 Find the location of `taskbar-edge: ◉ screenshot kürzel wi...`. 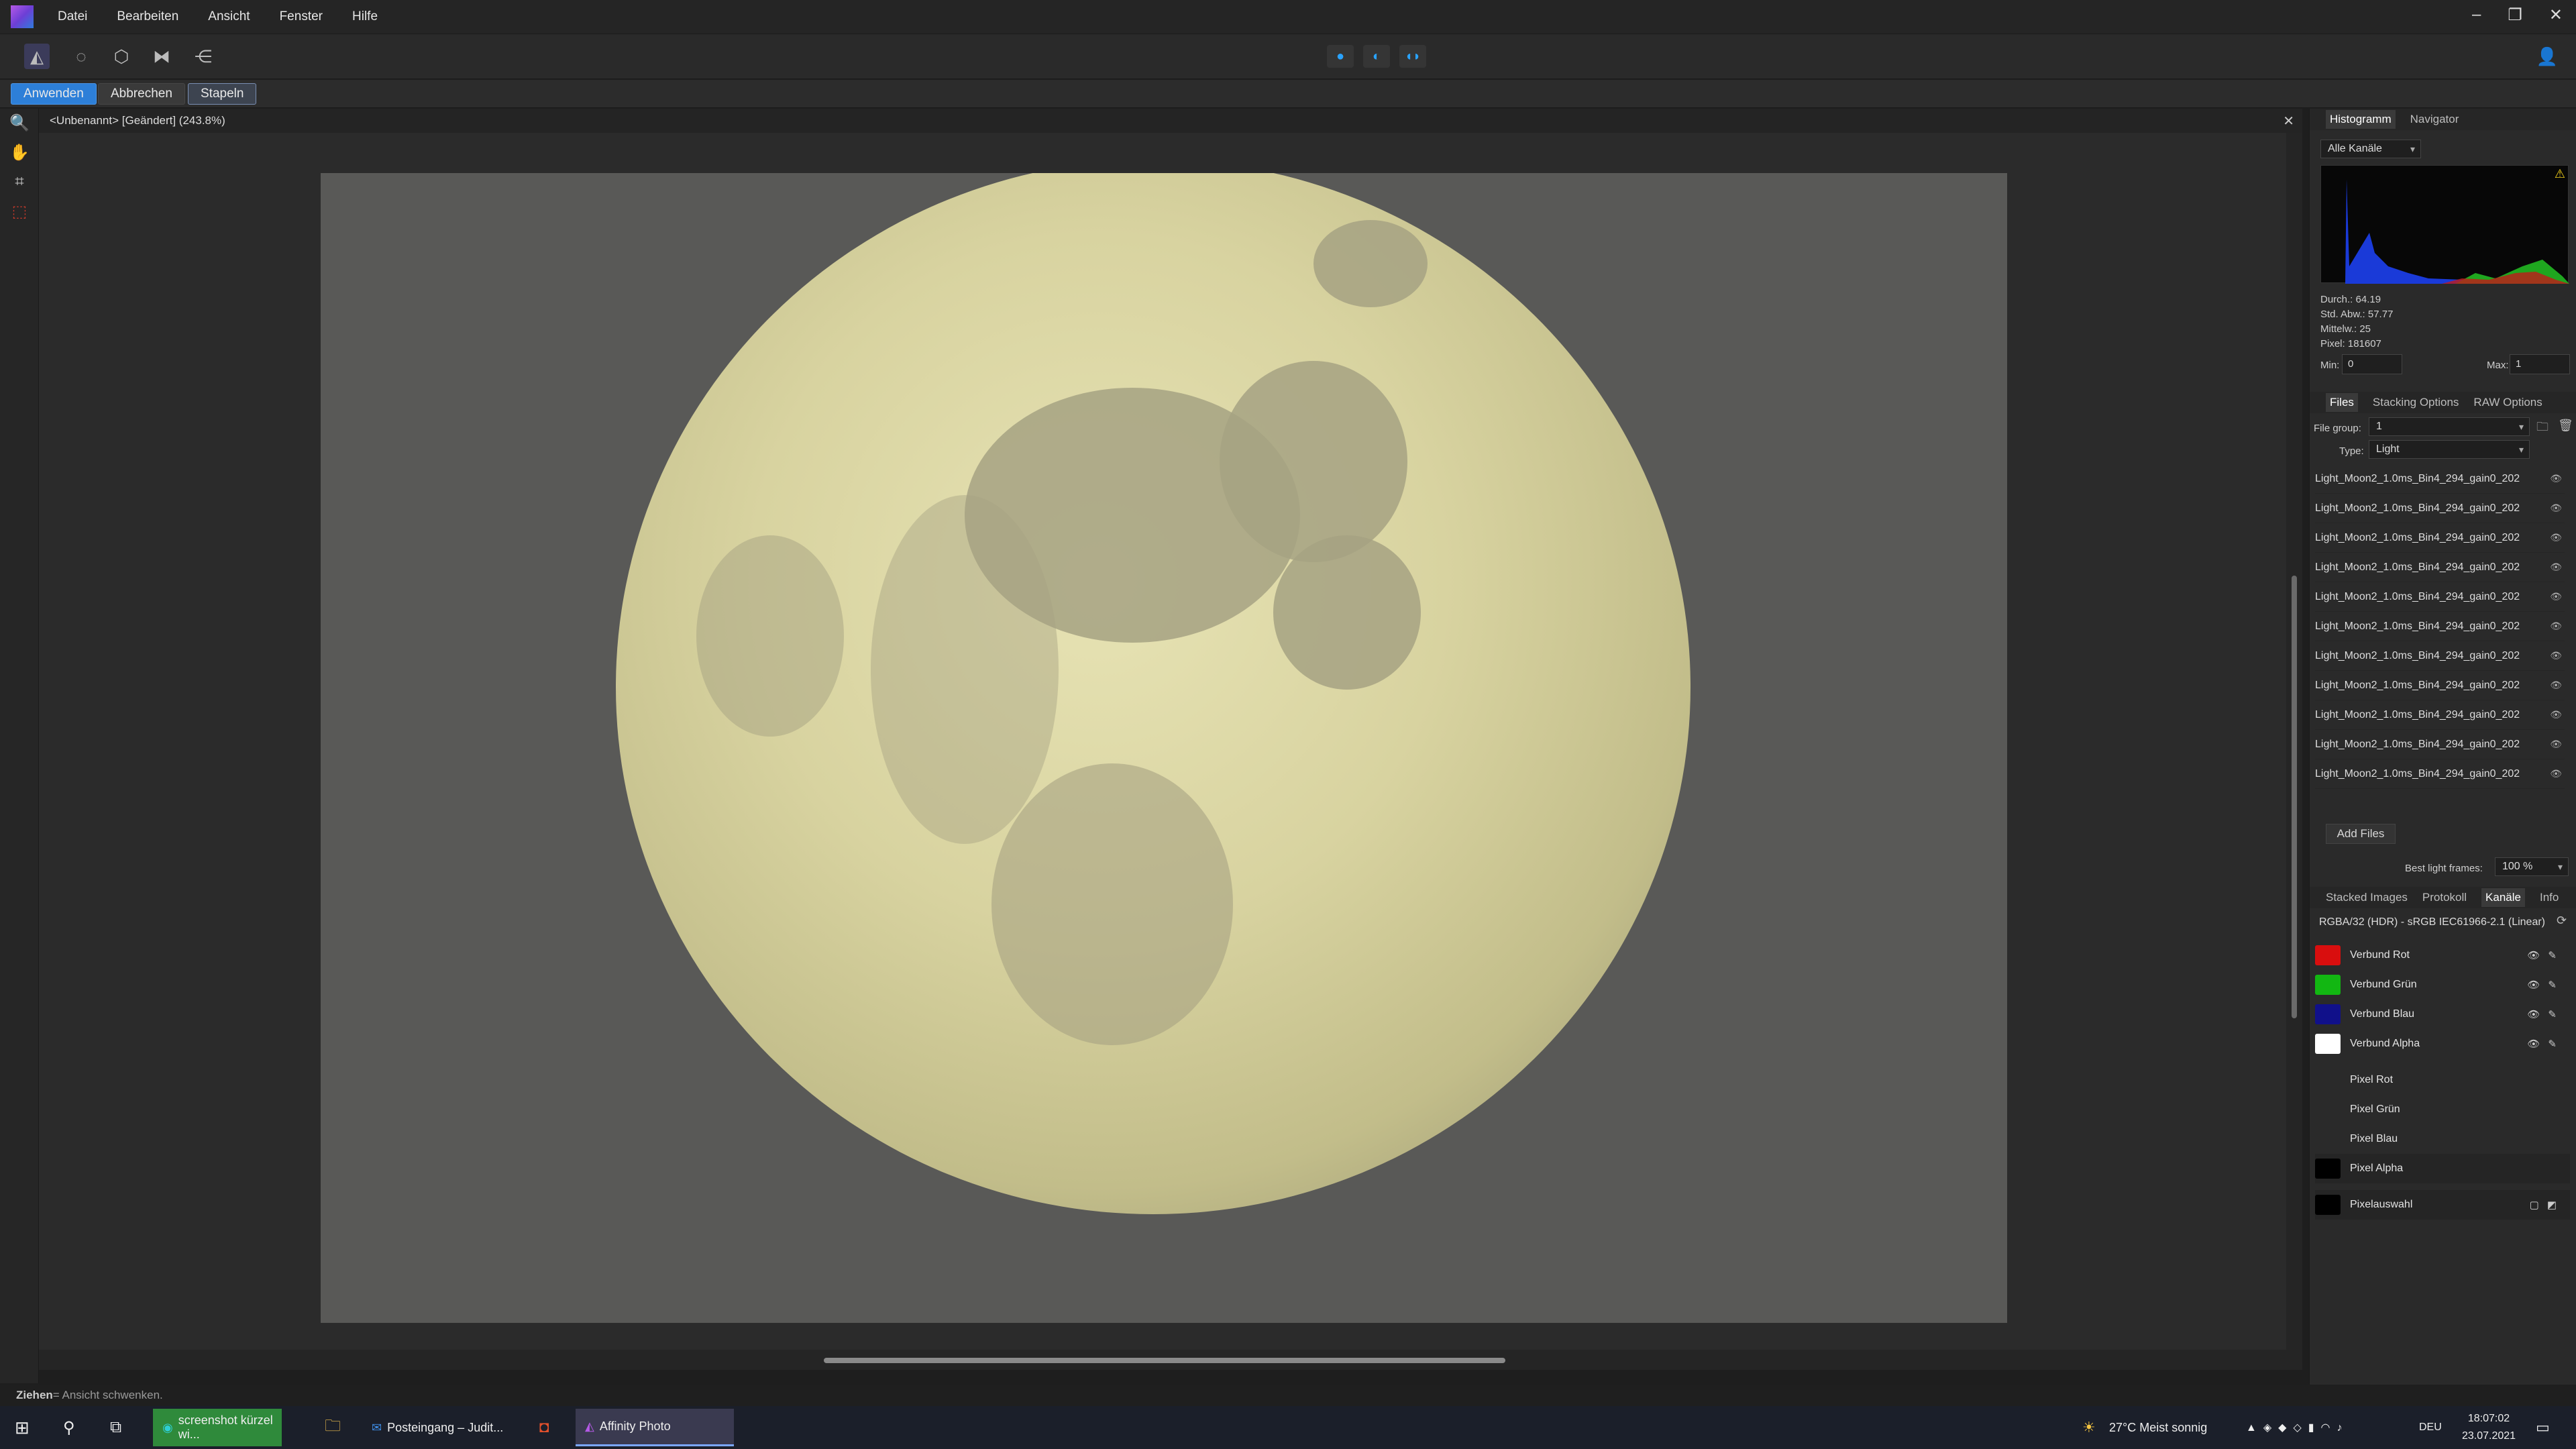

taskbar-edge: ◉ screenshot kürzel wi... is located at coordinates (217, 1427).